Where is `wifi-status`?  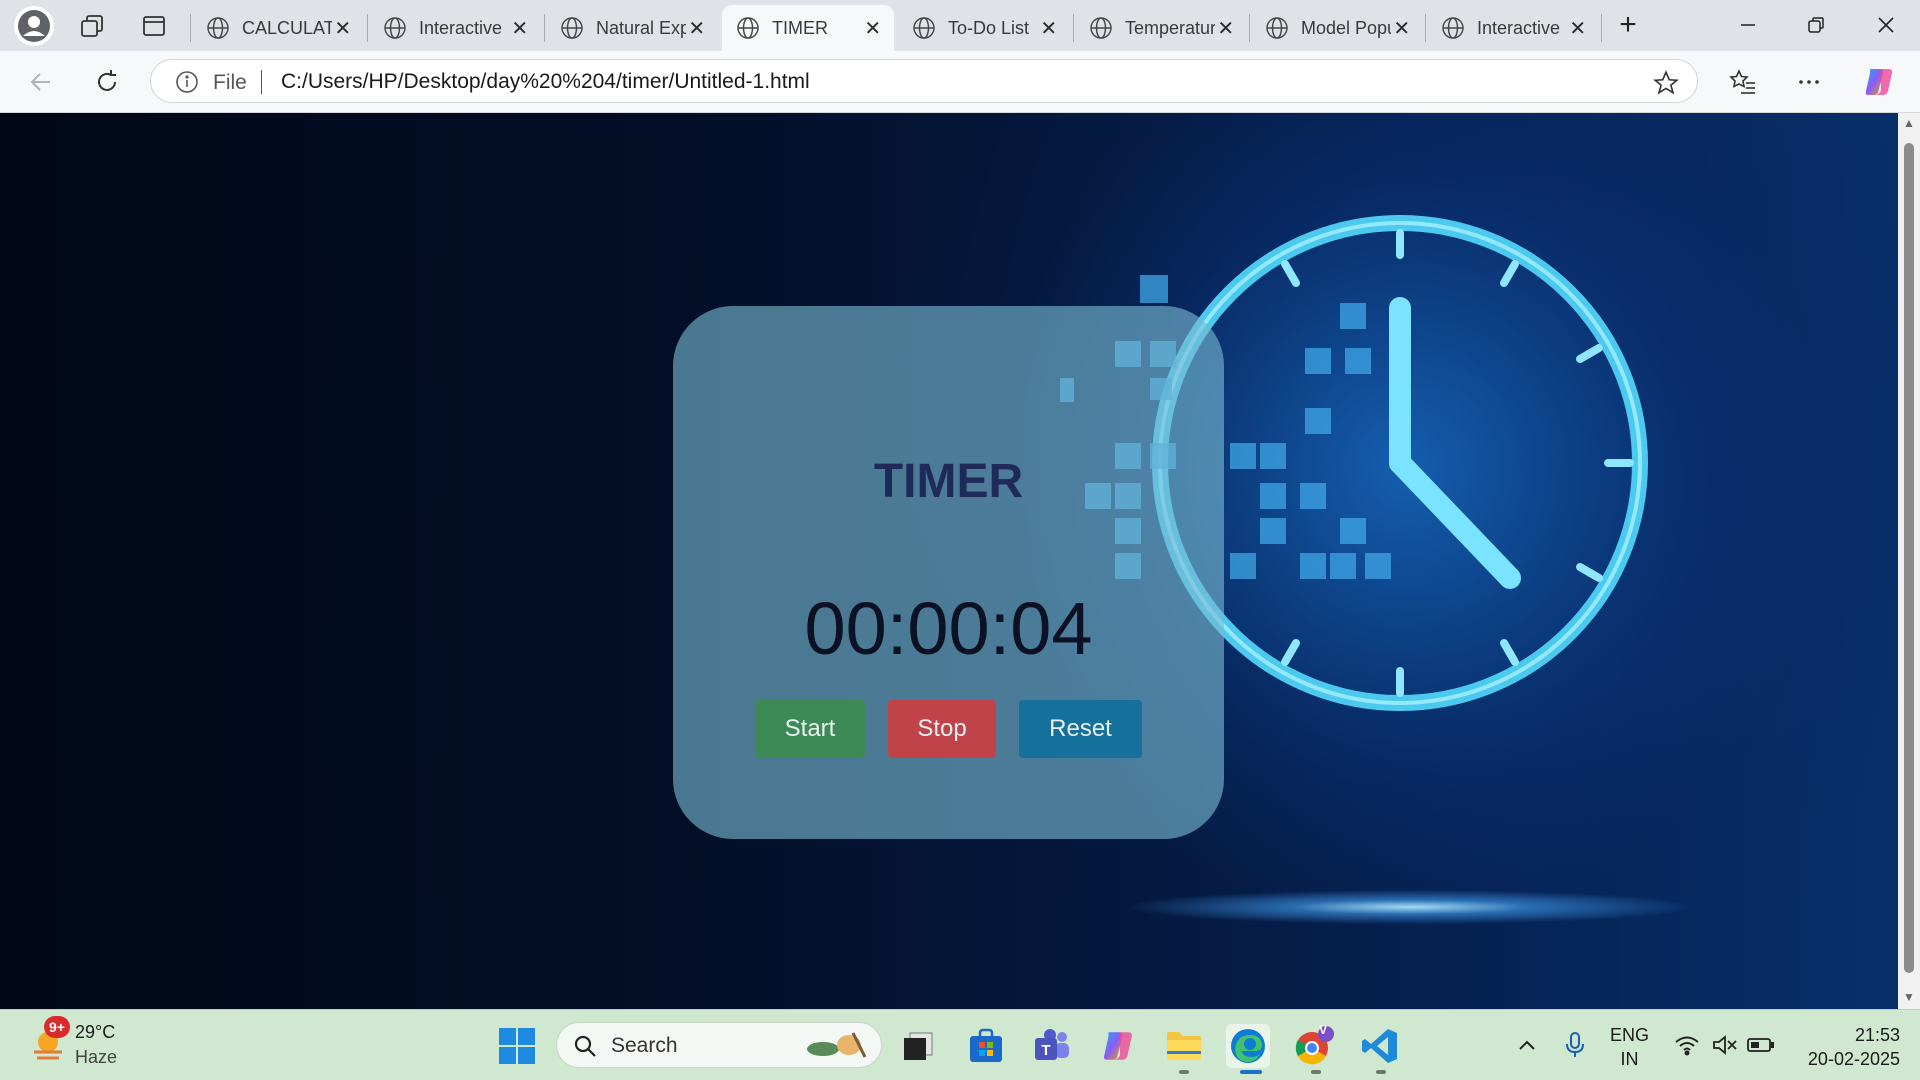
wifi-status is located at coordinates (1687, 1045).